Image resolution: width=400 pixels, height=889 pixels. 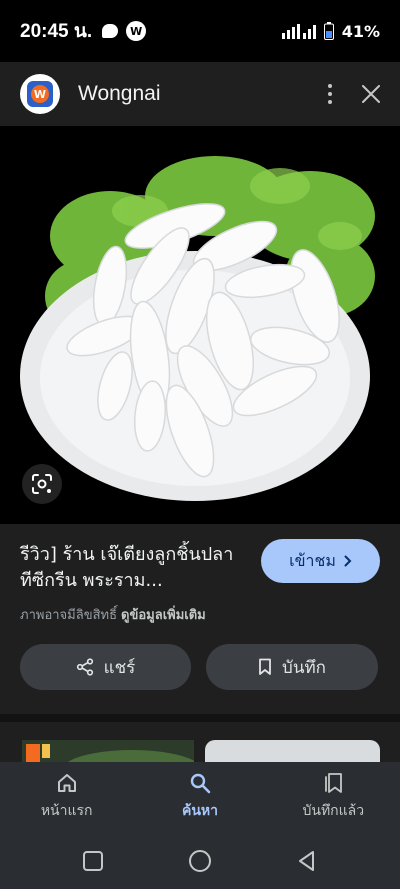 I want to click on status-bar: 20:45 น. W 41%, so click(x=200, y=31).